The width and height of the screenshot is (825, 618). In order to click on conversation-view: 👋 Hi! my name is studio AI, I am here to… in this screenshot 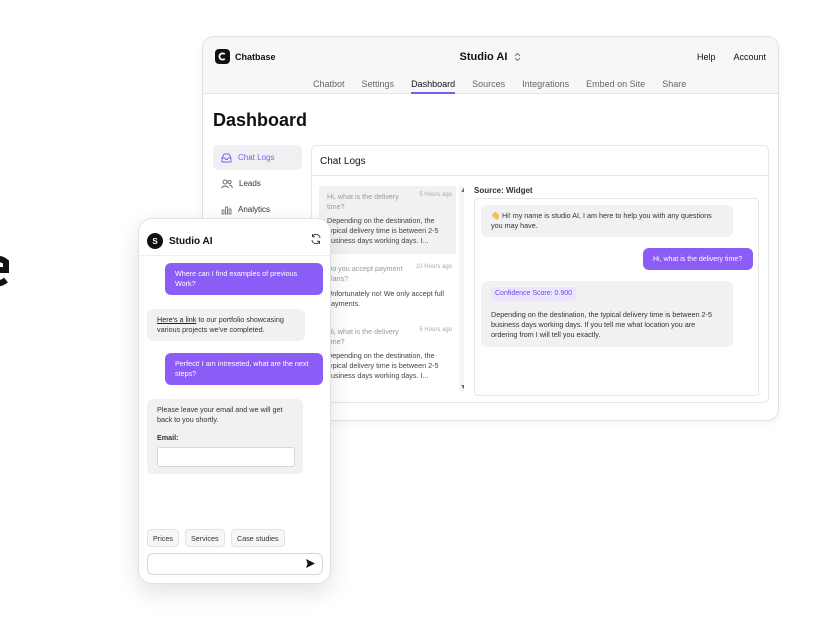, I will do `click(616, 297)`.